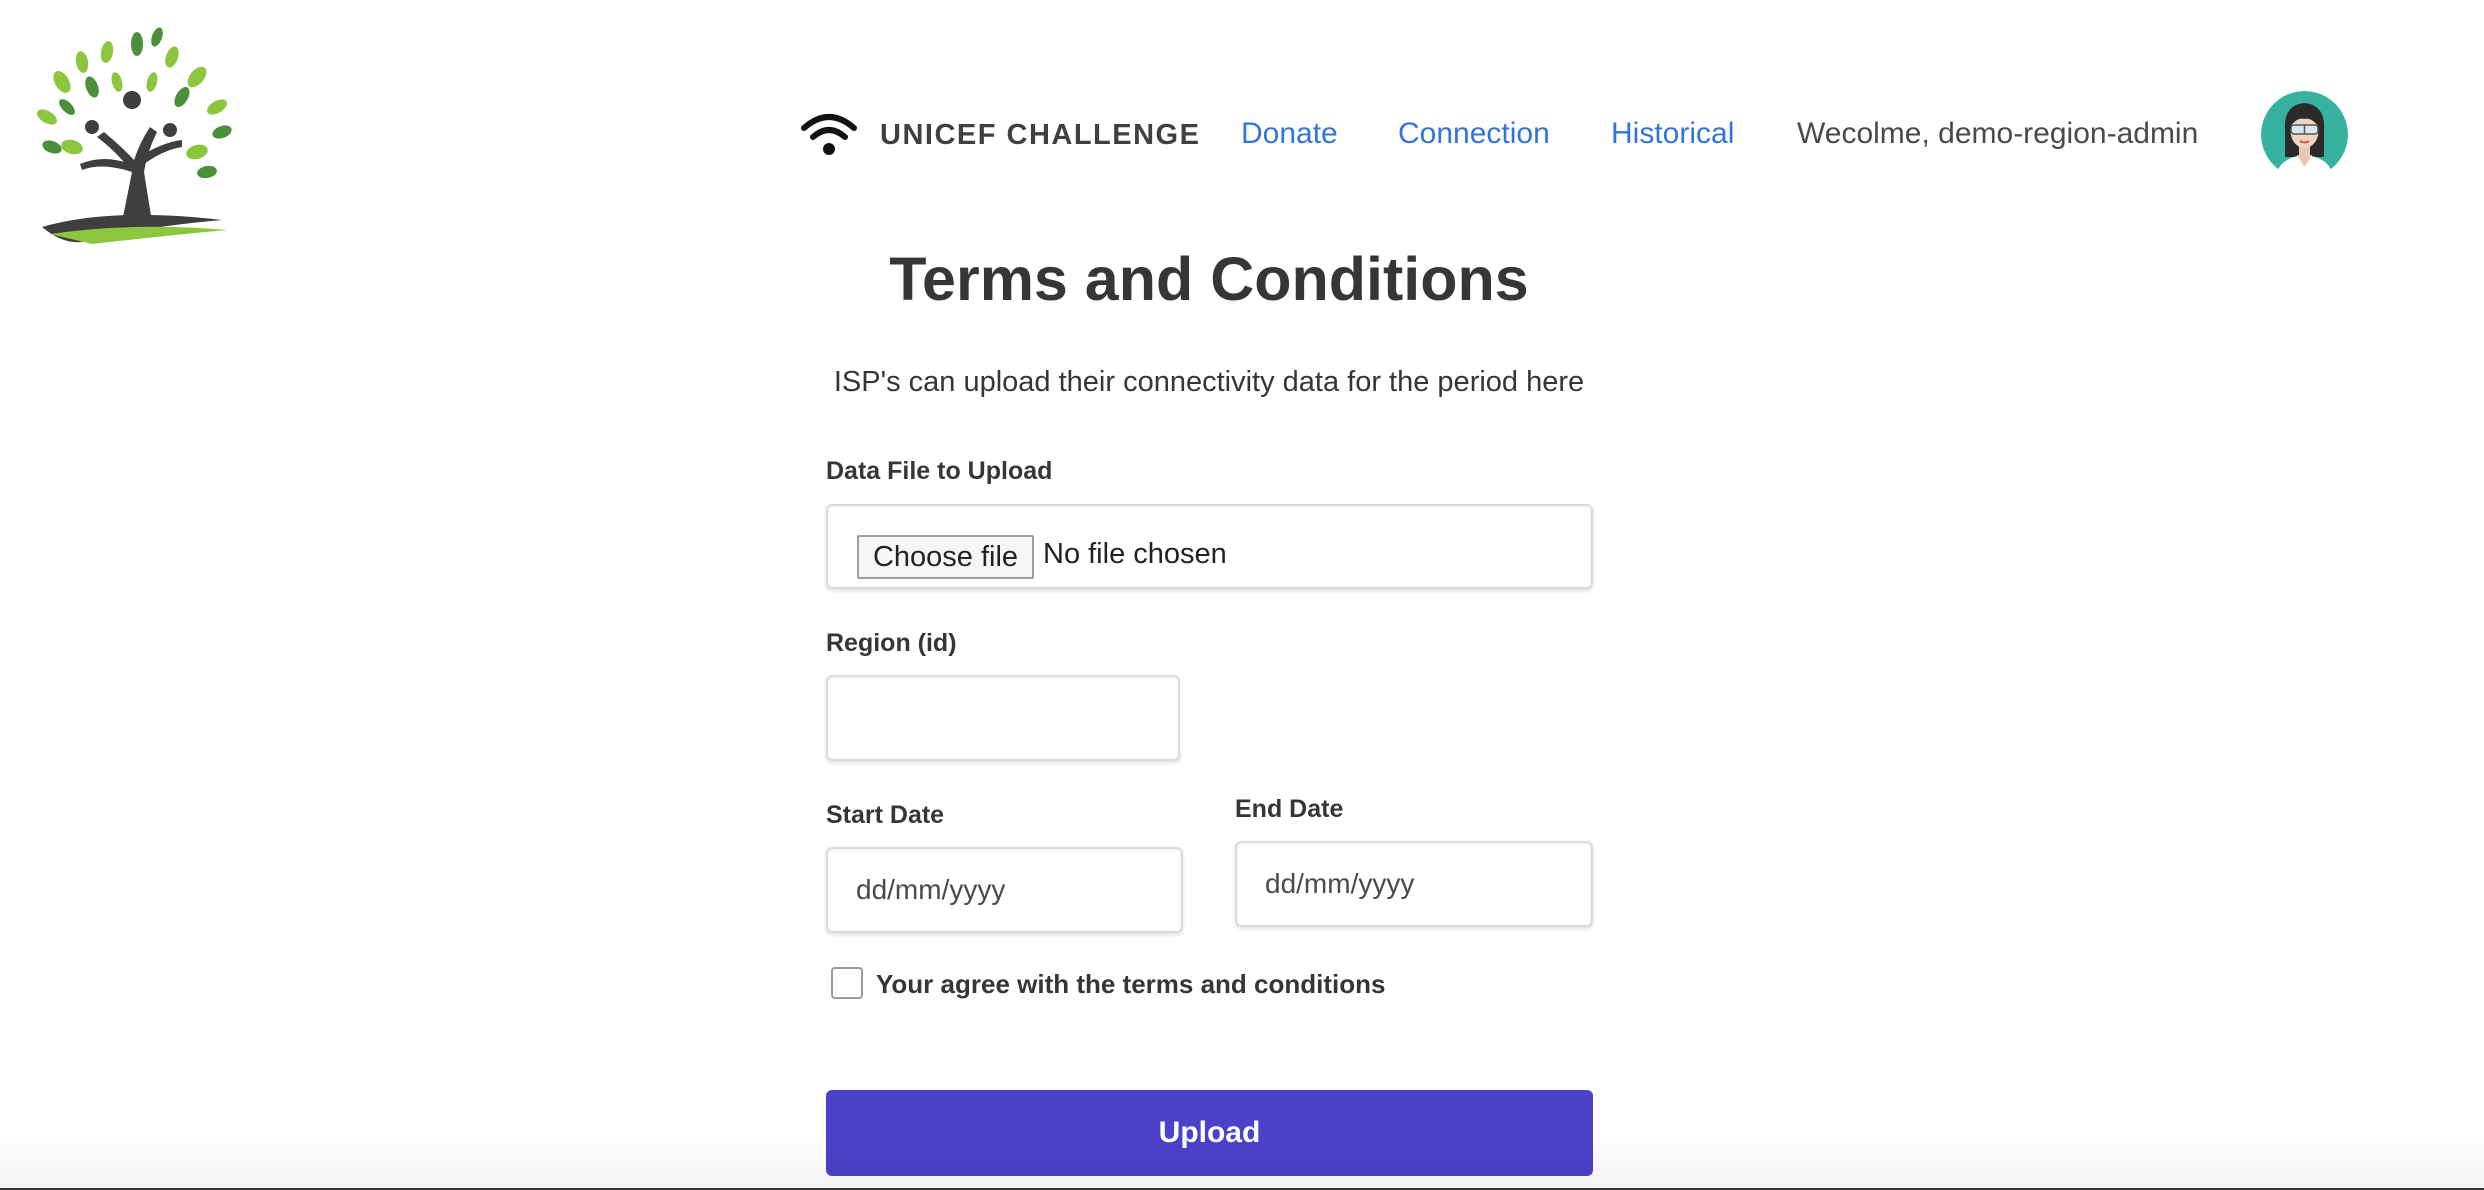 This screenshot has width=2484, height=1190. I want to click on agree-label: Your agree with the terms and conditions, so click(1131, 984).